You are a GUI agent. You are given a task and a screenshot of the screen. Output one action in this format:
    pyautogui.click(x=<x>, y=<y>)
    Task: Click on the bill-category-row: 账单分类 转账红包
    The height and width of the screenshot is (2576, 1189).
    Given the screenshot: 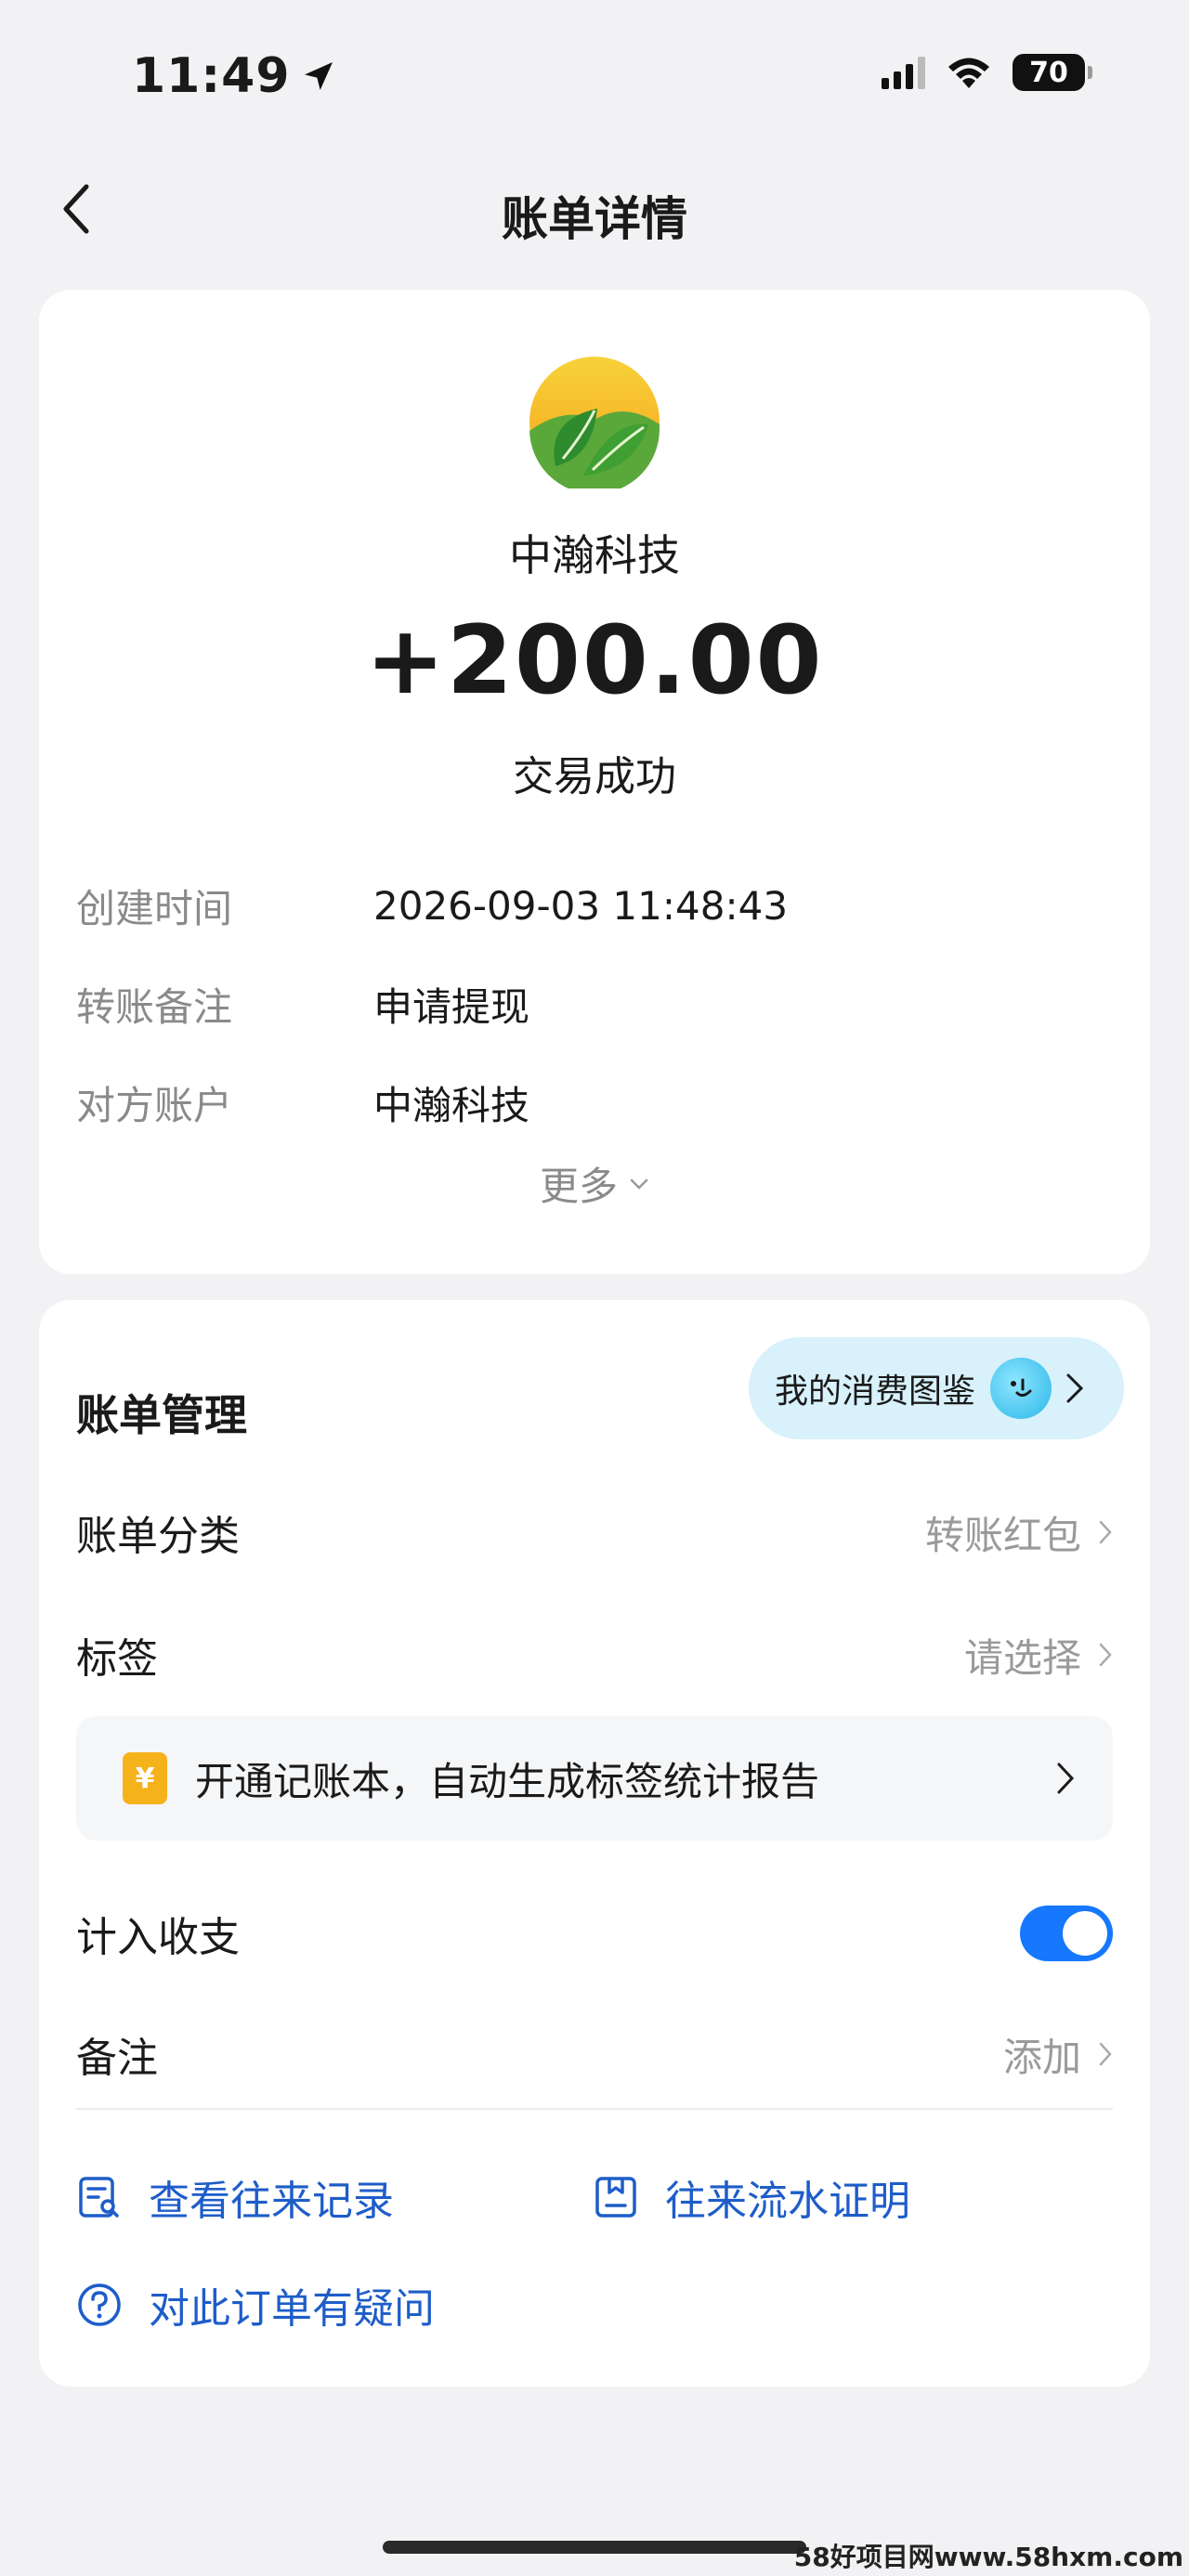 What is the action you would take?
    pyautogui.click(x=594, y=1532)
    